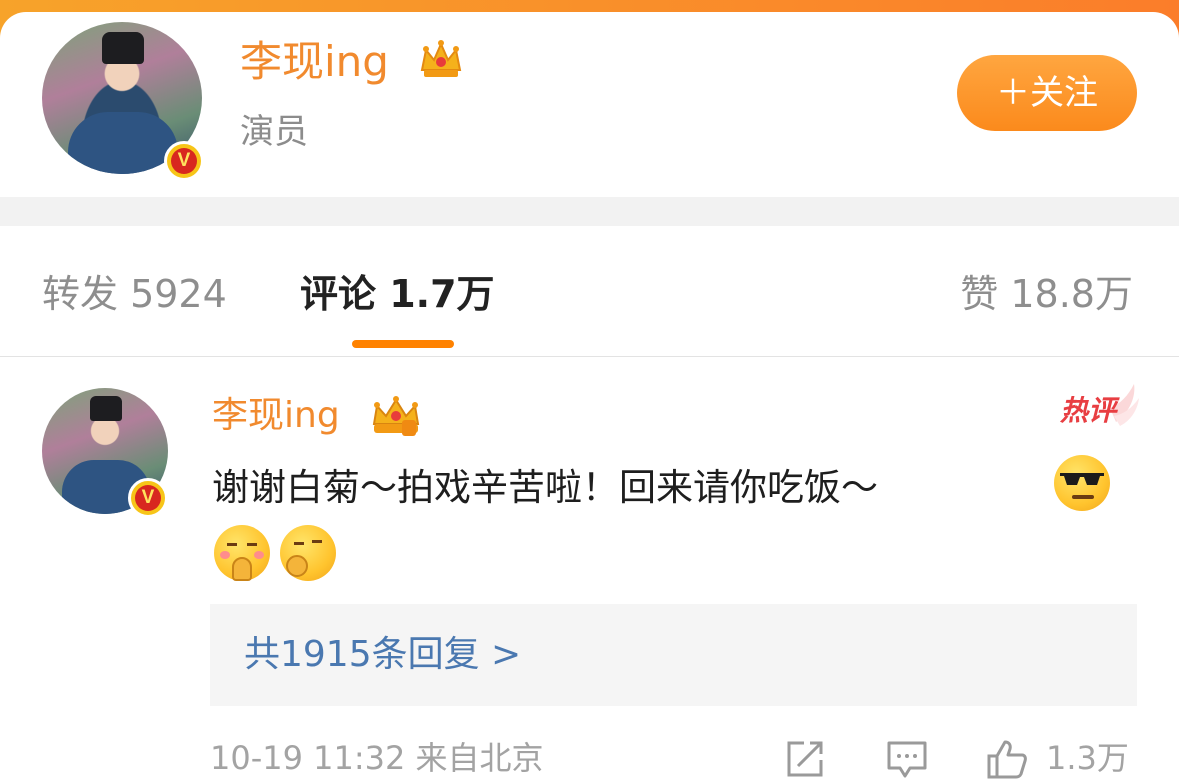  Describe the element at coordinates (308, 553) in the screenshot. I see `thinking-emoji-icon` at that location.